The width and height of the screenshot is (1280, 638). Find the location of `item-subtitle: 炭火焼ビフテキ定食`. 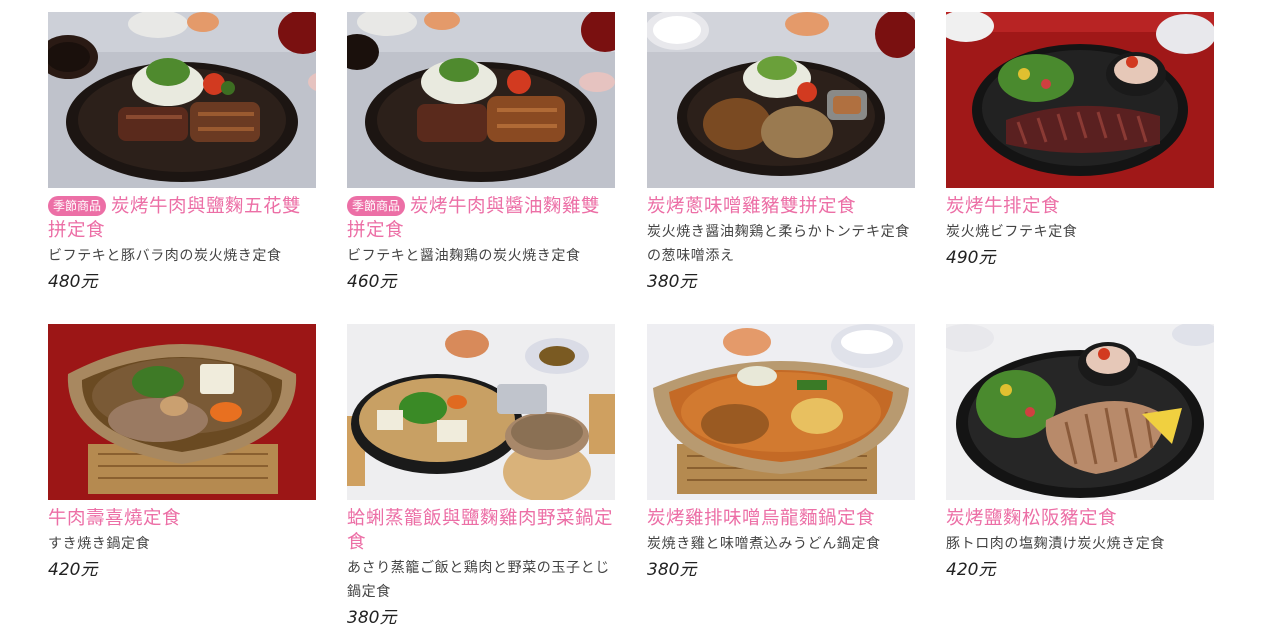

item-subtitle: 炭火焼ビフテキ定食 is located at coordinates (1012, 232).